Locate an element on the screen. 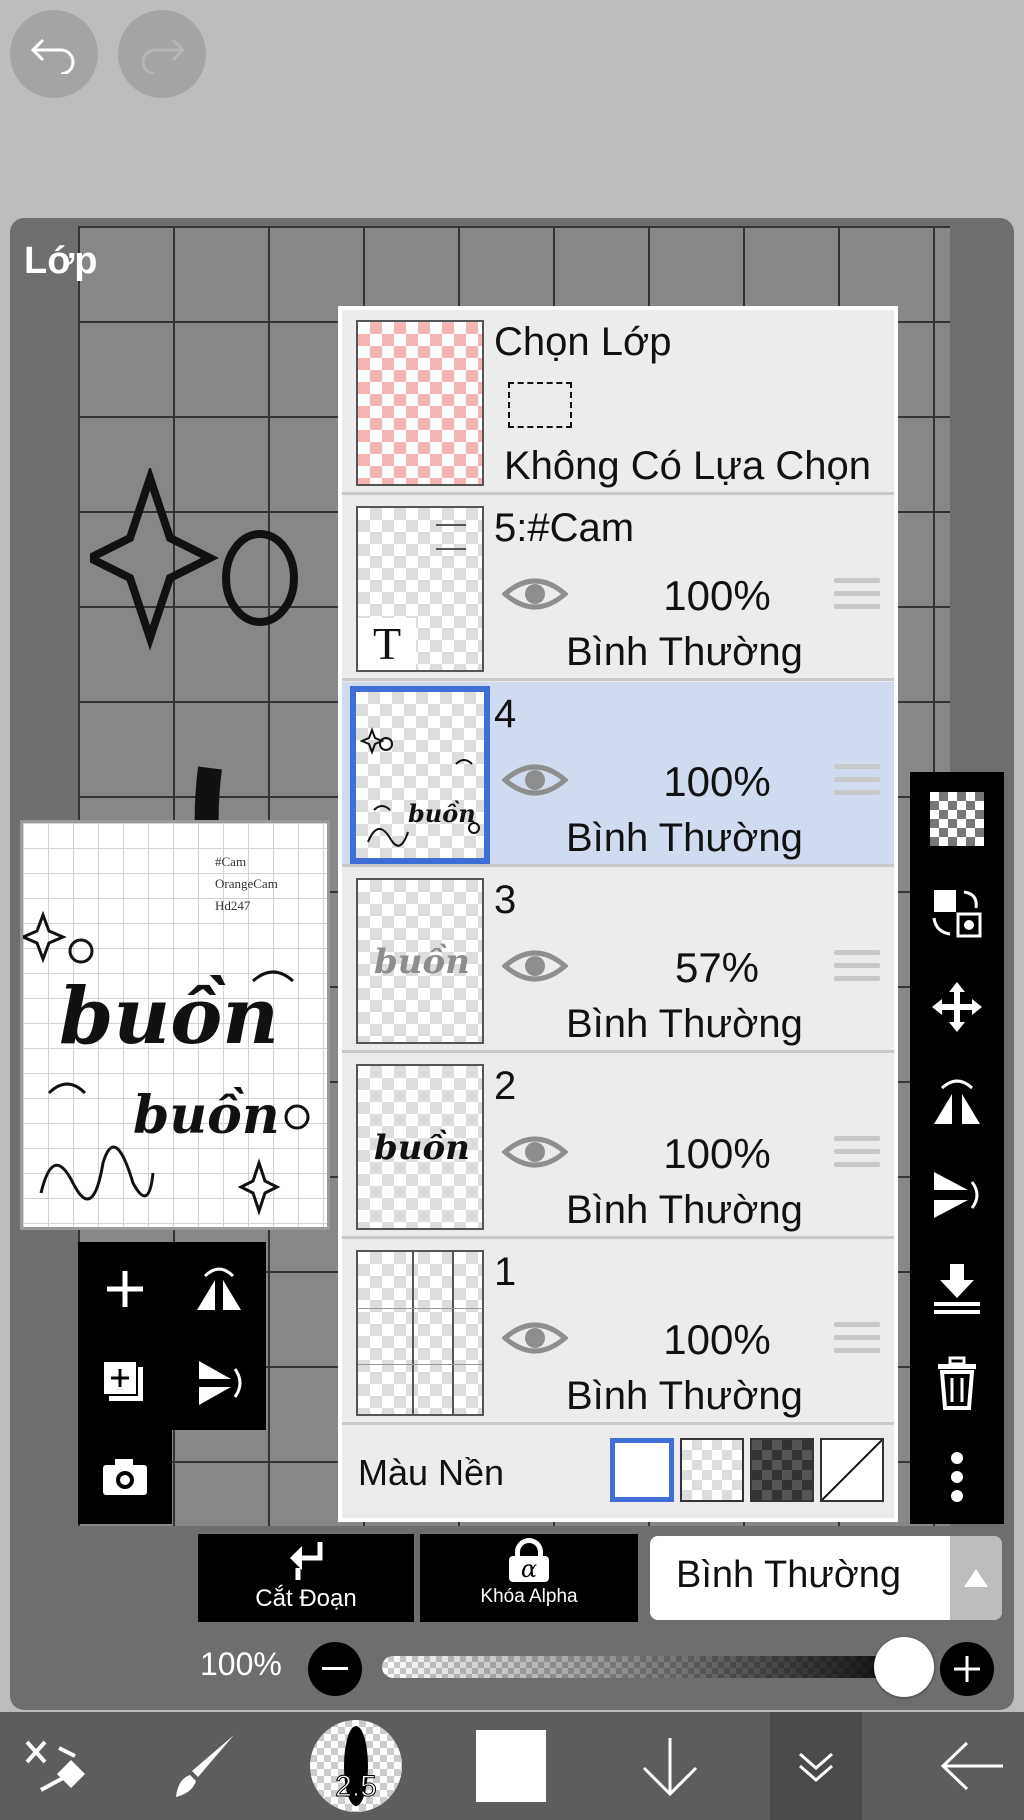 The height and width of the screenshot is (1820, 1024). bg-transparent-light-swatch is located at coordinates (712, 1470).